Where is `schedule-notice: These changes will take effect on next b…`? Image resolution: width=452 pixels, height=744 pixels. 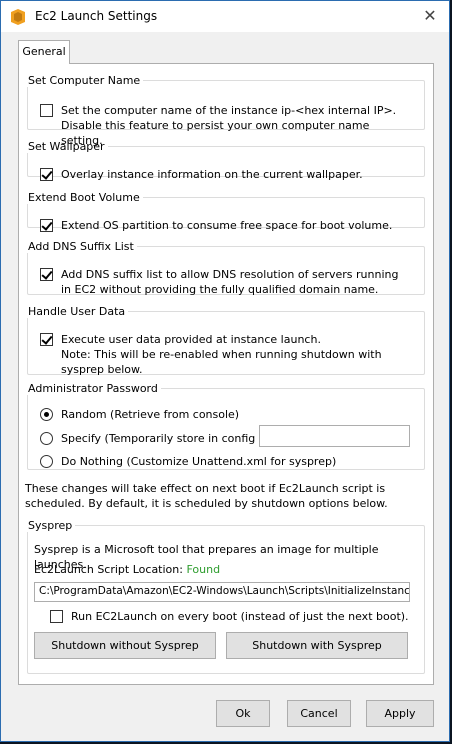
schedule-notice: These changes will take effect on next b… is located at coordinates (206, 496).